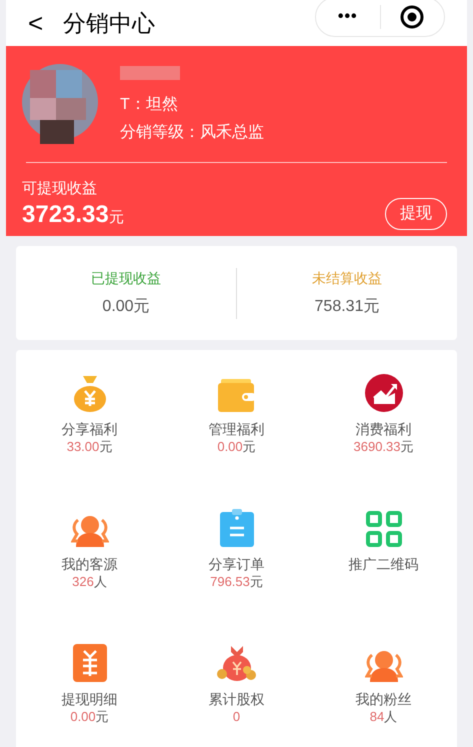  I want to click on team-label: T：坦然, so click(149, 105).